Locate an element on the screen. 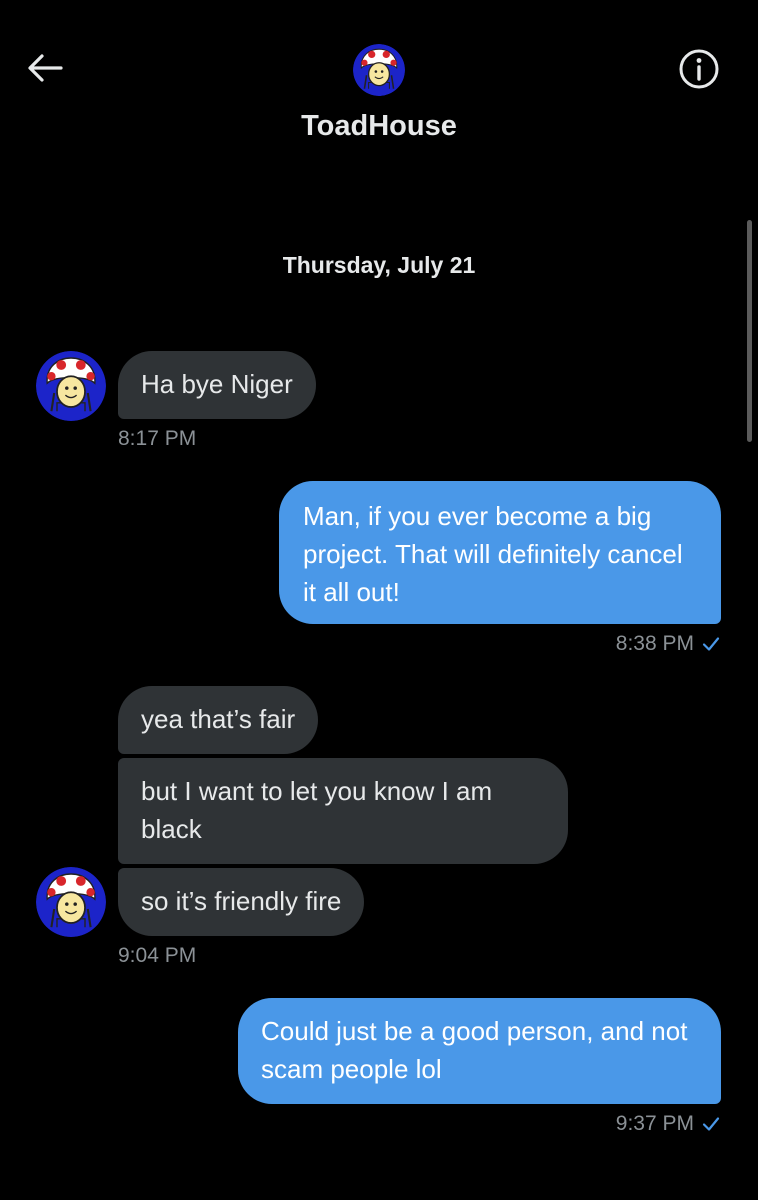 The image size is (758, 1200). incoming-message-bubble: but I want to let you know I am black is located at coordinates (343, 811).